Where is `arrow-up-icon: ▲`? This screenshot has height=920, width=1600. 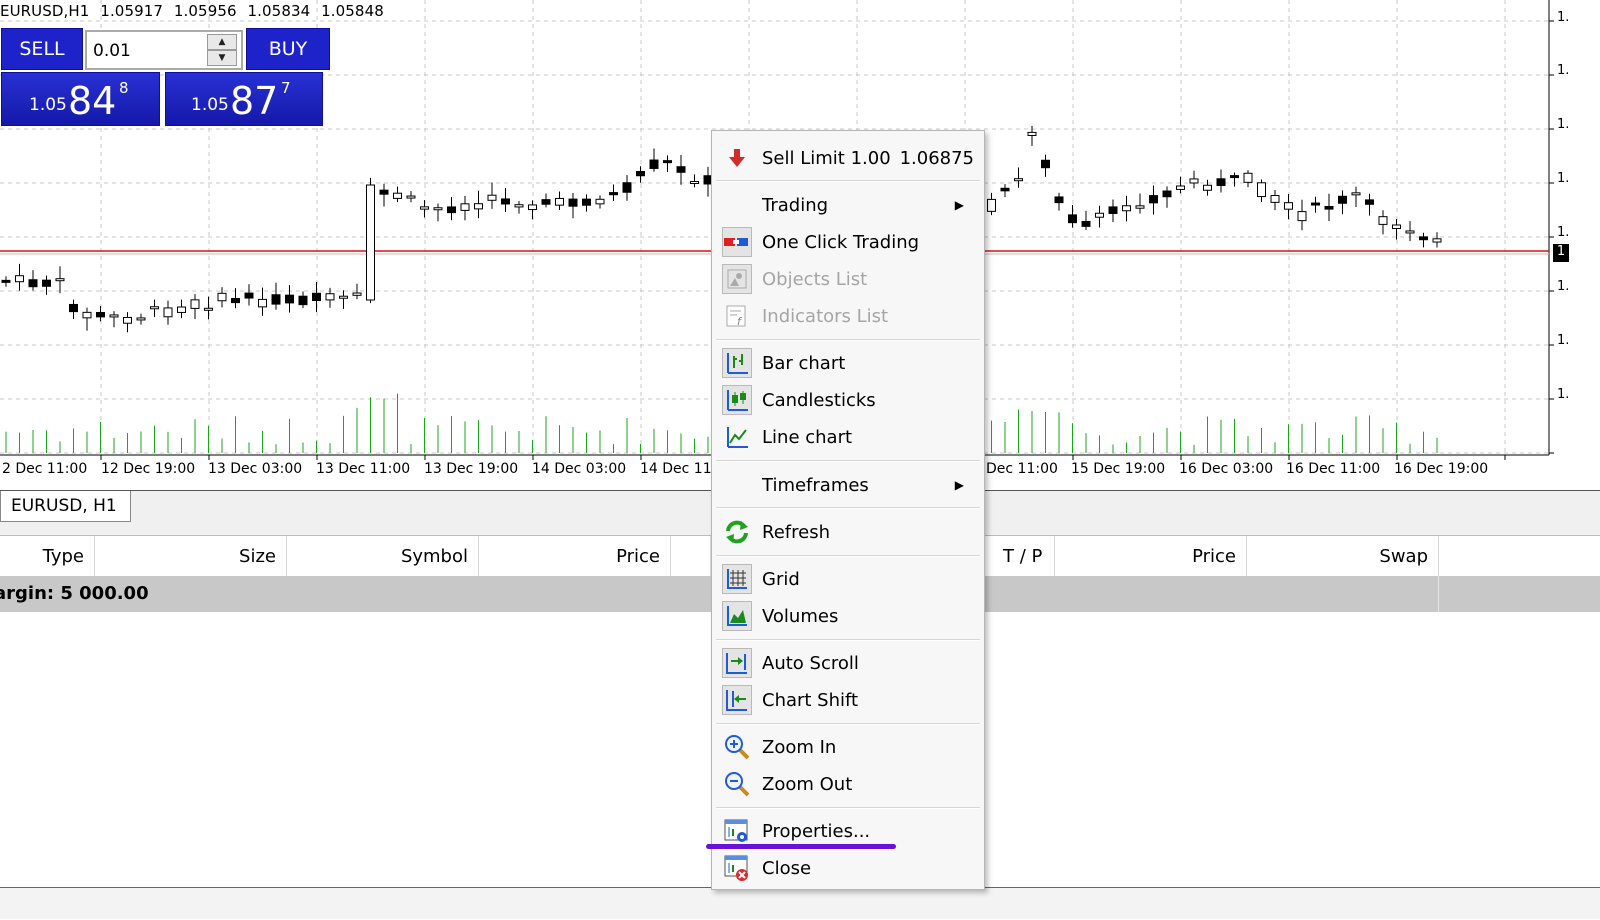
arrow-up-icon: ▲ is located at coordinates (222, 42).